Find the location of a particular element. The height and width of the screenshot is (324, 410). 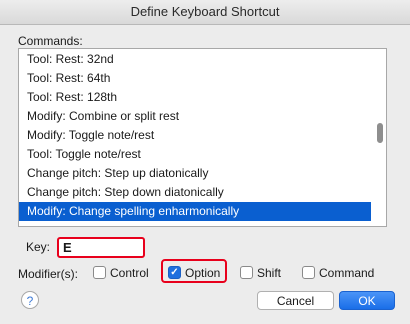

list-item: Modify: Toggle note/rest is located at coordinates (195, 135).